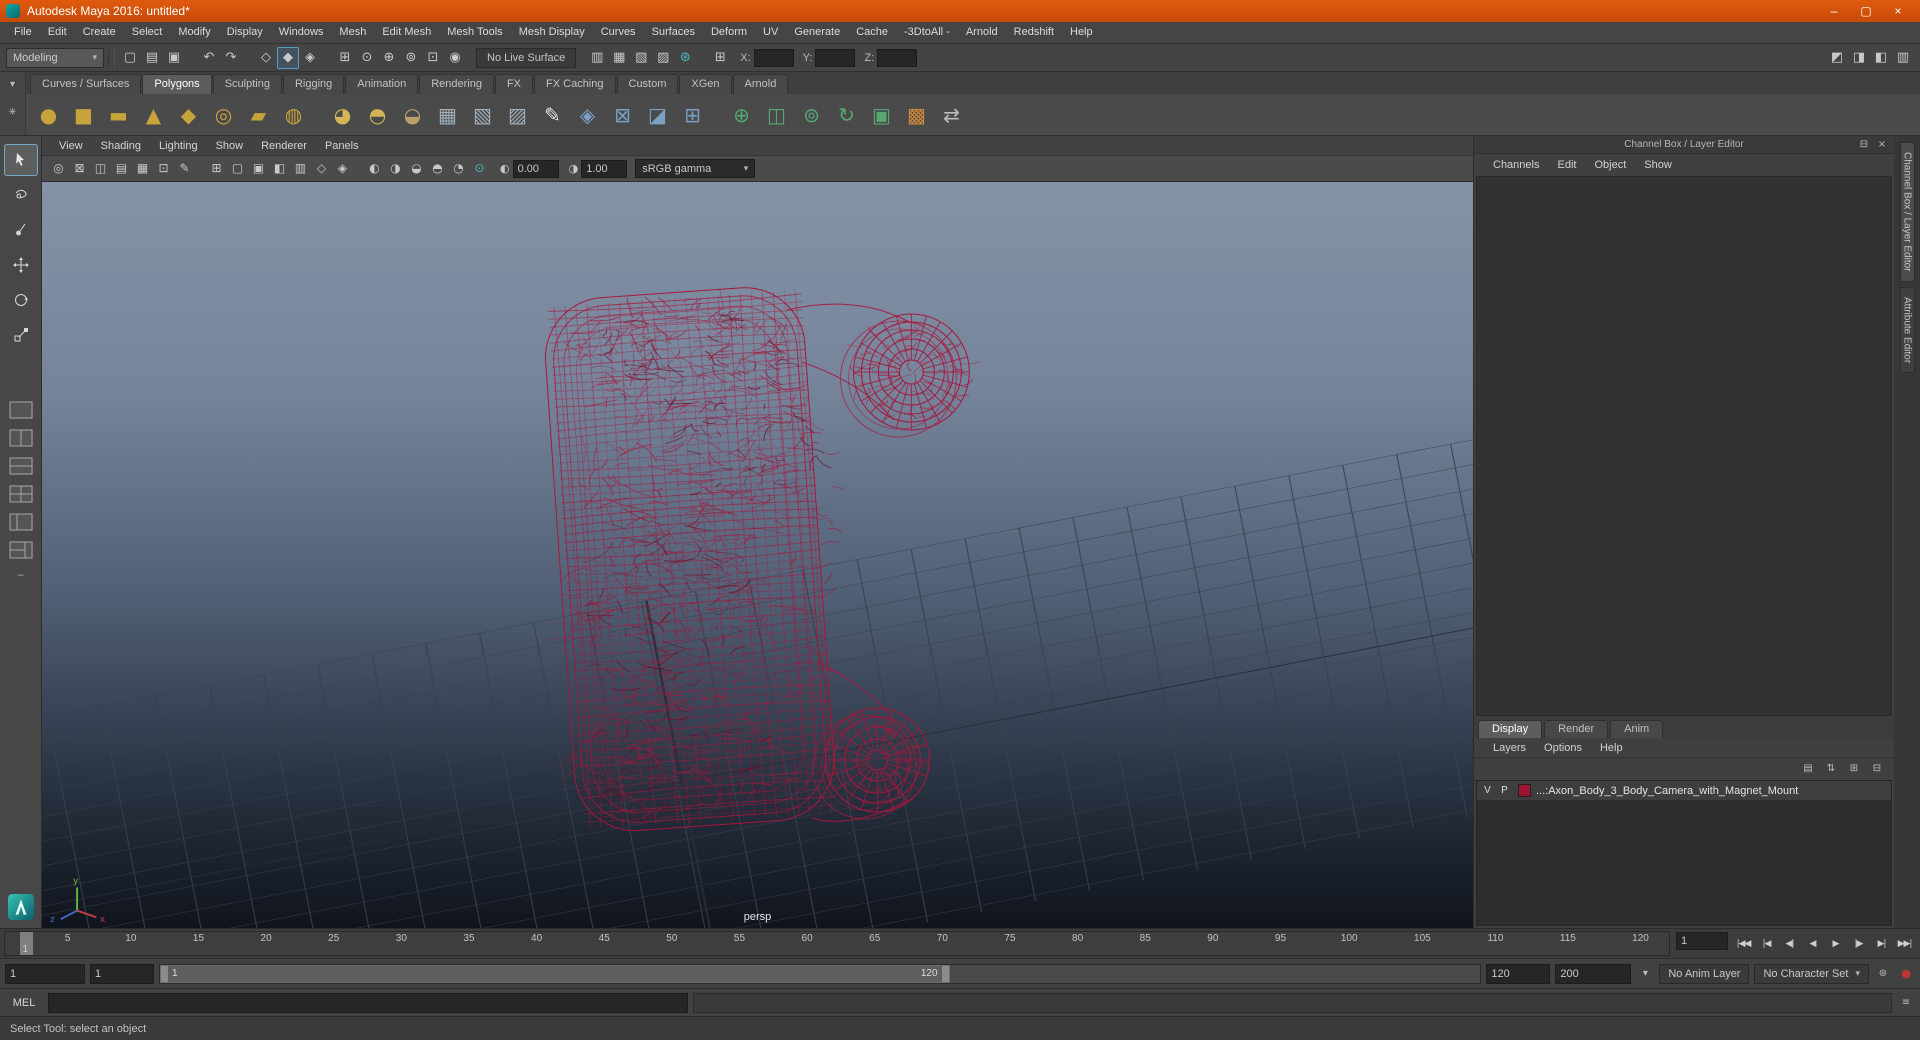  I want to click on playback-end-input, so click(1518, 973).